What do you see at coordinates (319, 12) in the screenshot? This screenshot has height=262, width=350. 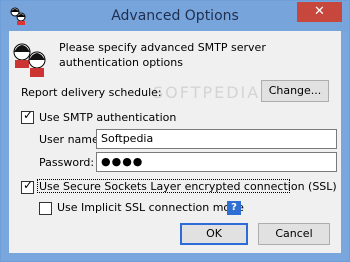 I see `close-button: ✕` at bounding box center [319, 12].